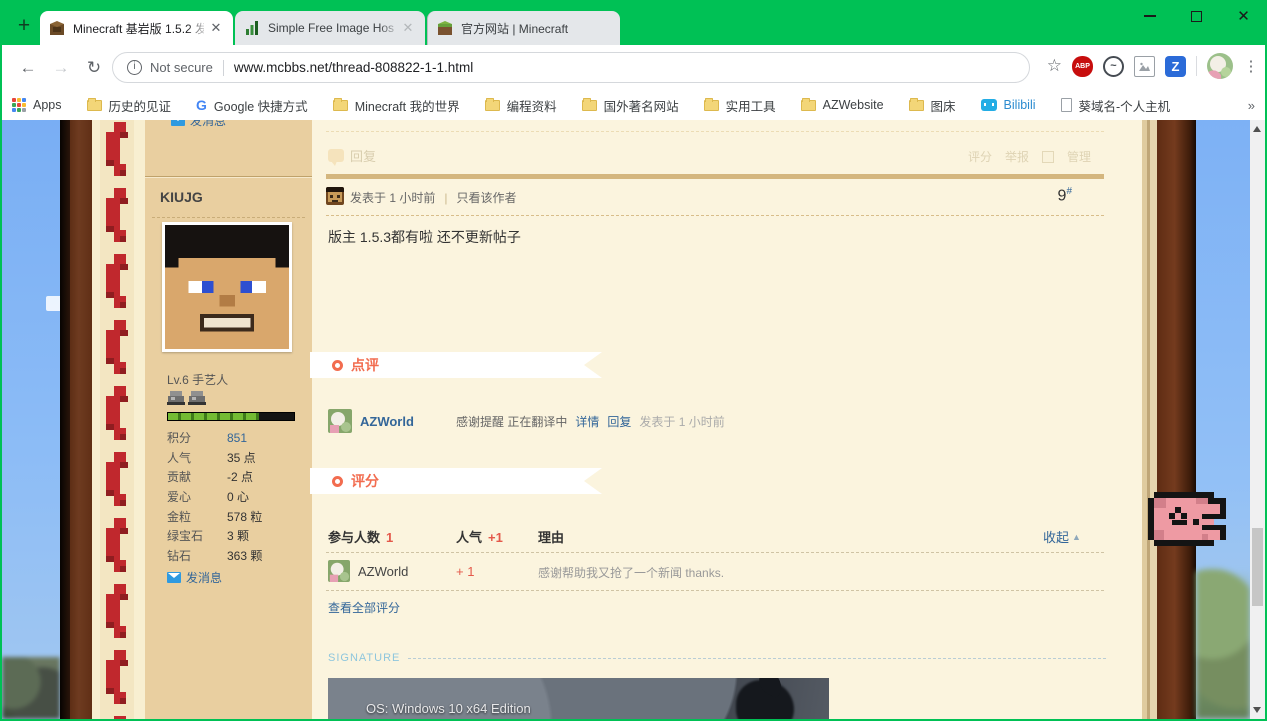 The image size is (1267, 721). I want to click on s-circle-extension-icon: ~, so click(1113, 66).